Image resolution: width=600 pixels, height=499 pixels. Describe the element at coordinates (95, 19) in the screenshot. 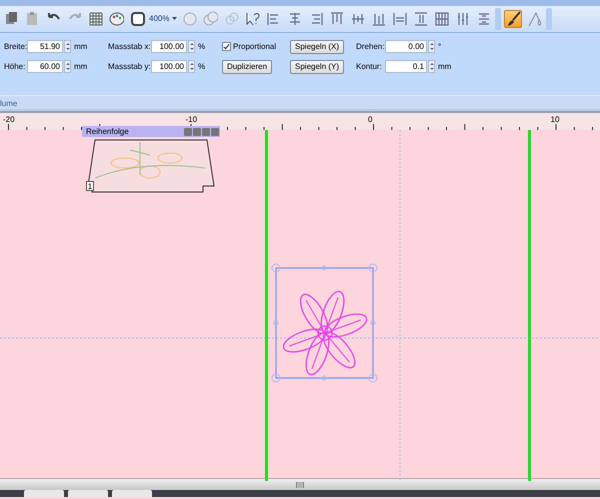

I see `grid-icon` at that location.